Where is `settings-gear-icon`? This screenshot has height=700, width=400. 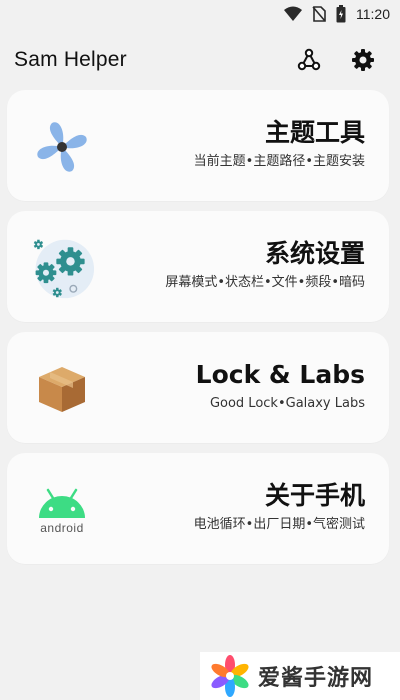
settings-gear-icon is located at coordinates (363, 60).